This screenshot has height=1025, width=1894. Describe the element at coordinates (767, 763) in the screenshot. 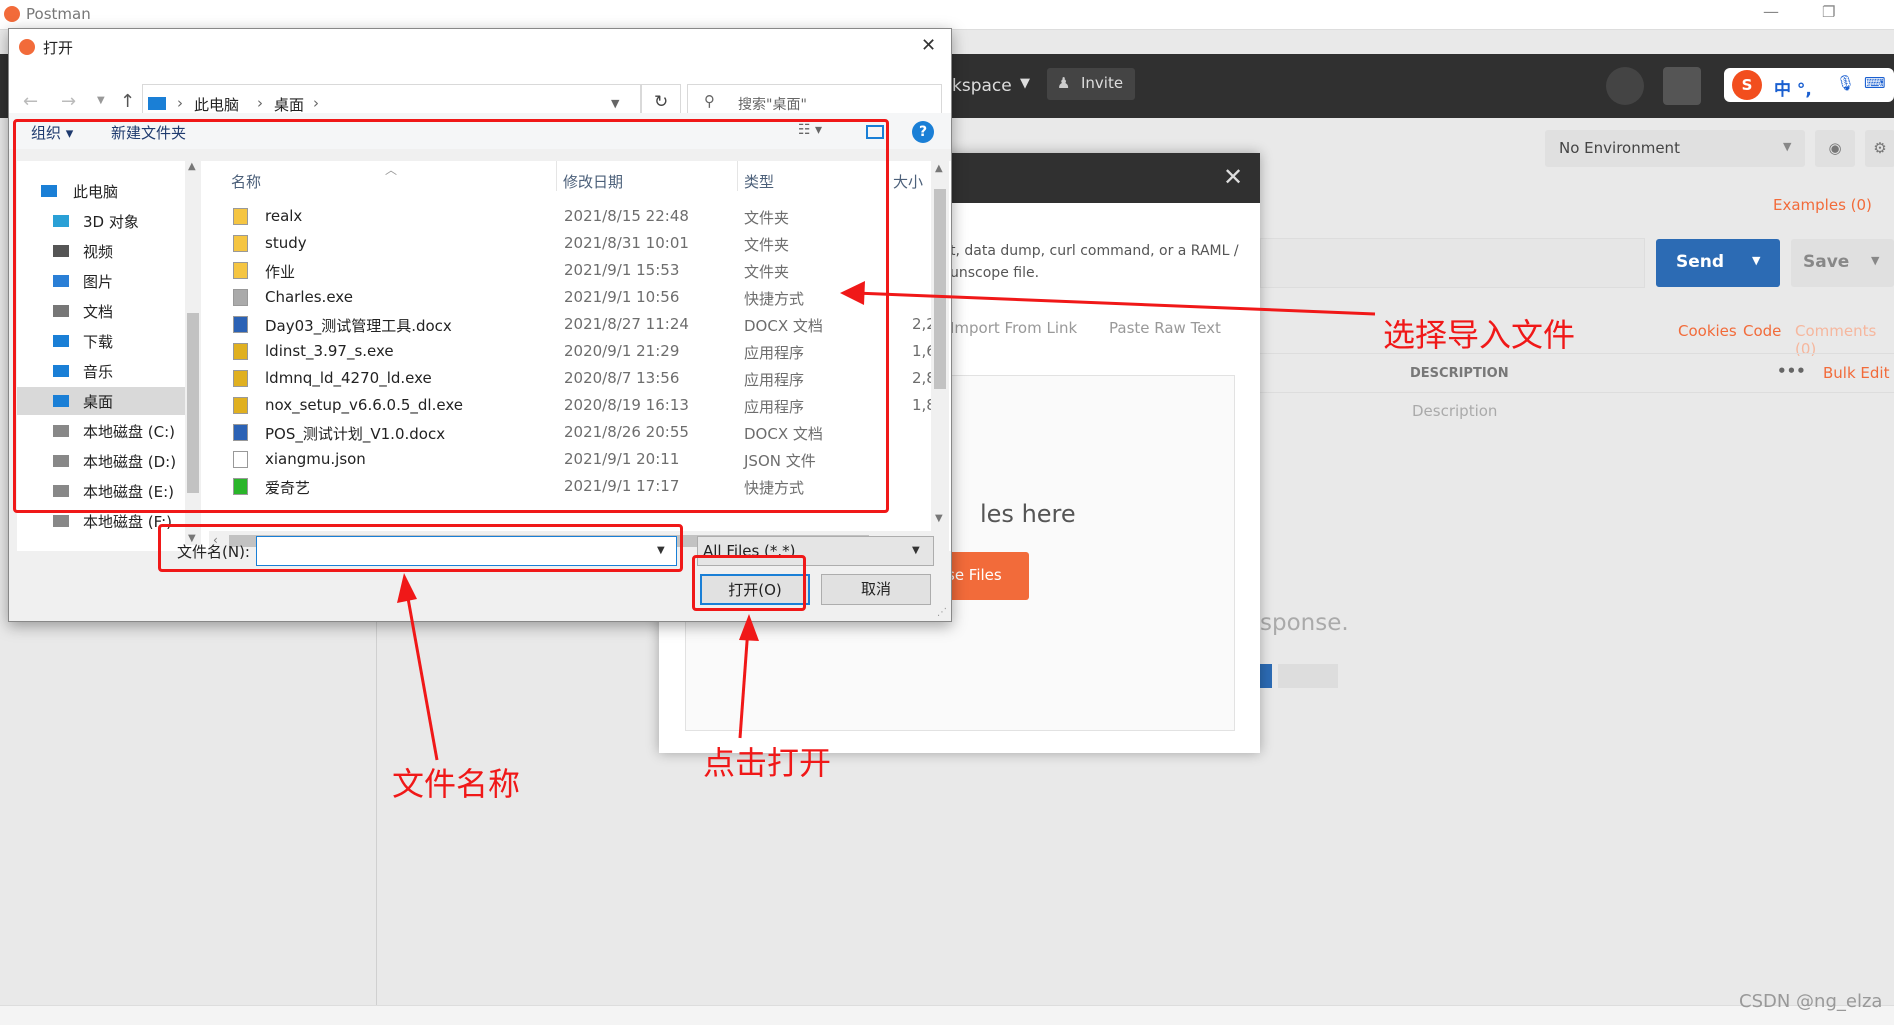

I see `annotation-click-open: 点击打开` at that location.